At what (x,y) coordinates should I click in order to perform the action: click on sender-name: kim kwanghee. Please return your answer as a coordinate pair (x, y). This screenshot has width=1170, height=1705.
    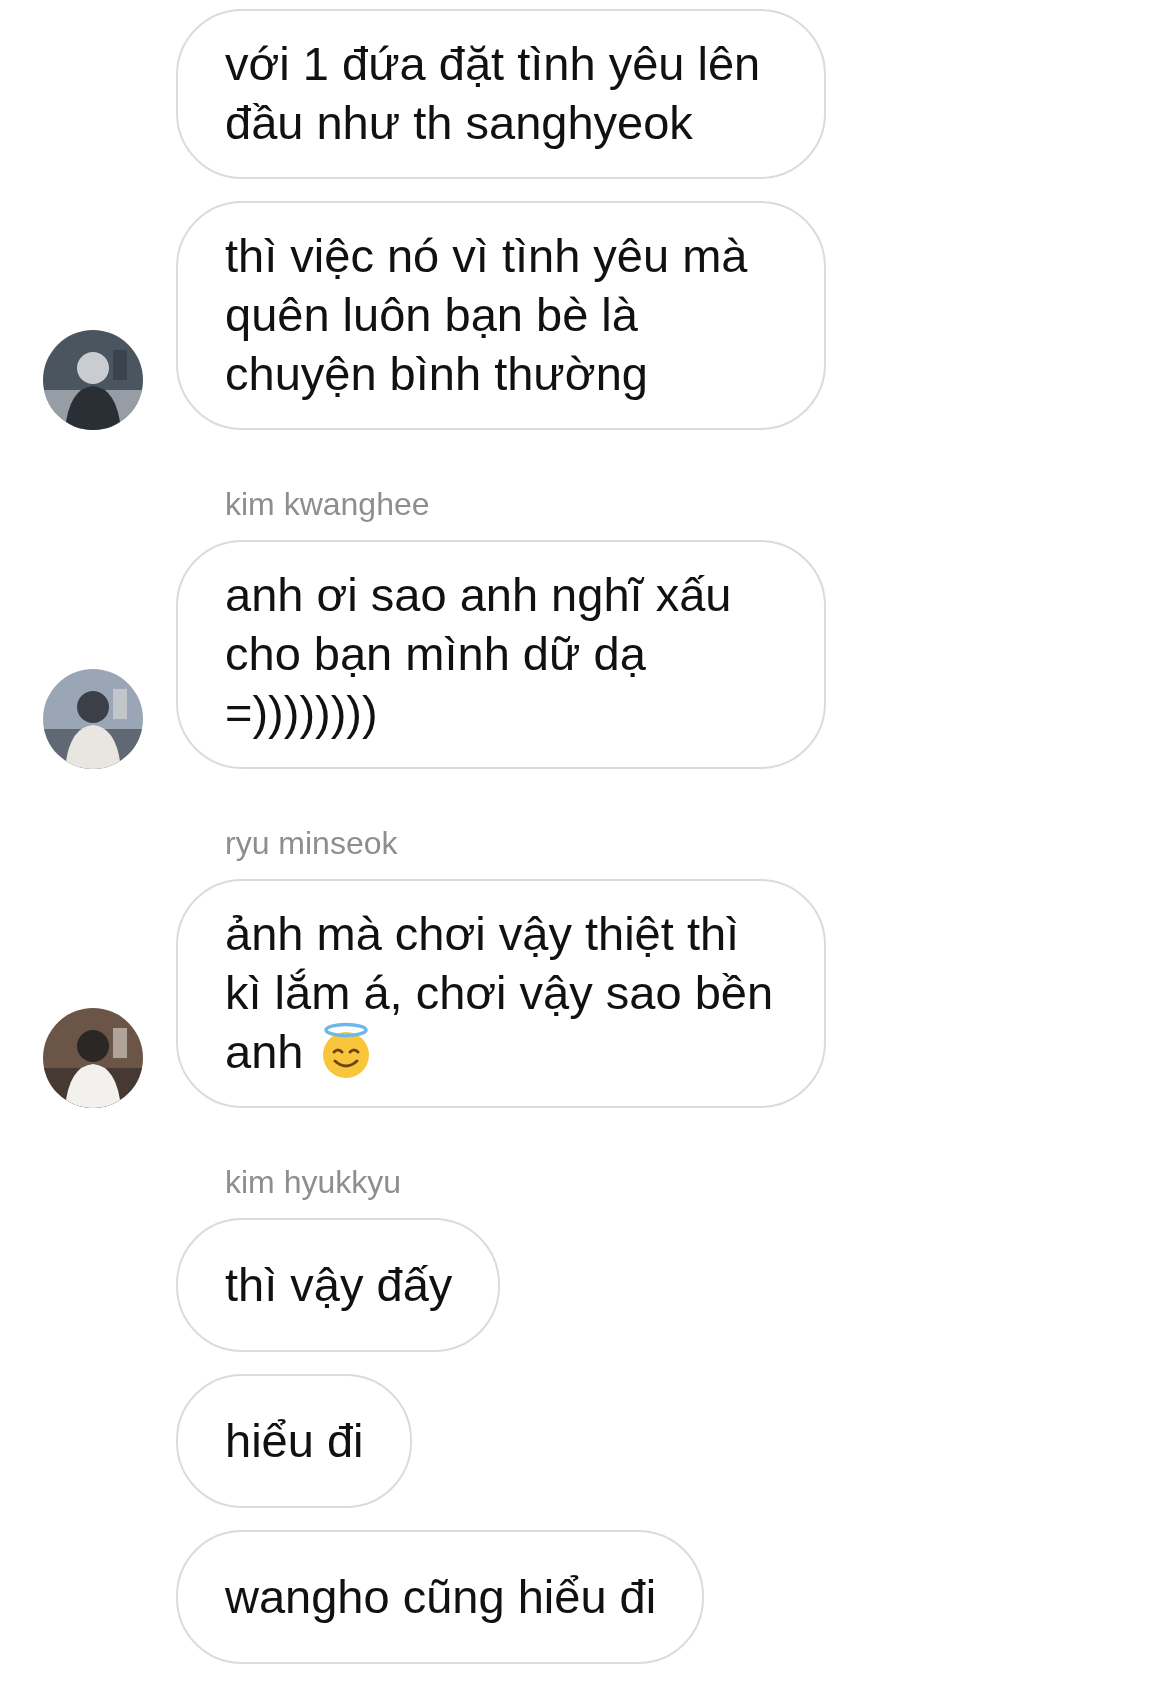
    Looking at the image, I should click on (327, 504).